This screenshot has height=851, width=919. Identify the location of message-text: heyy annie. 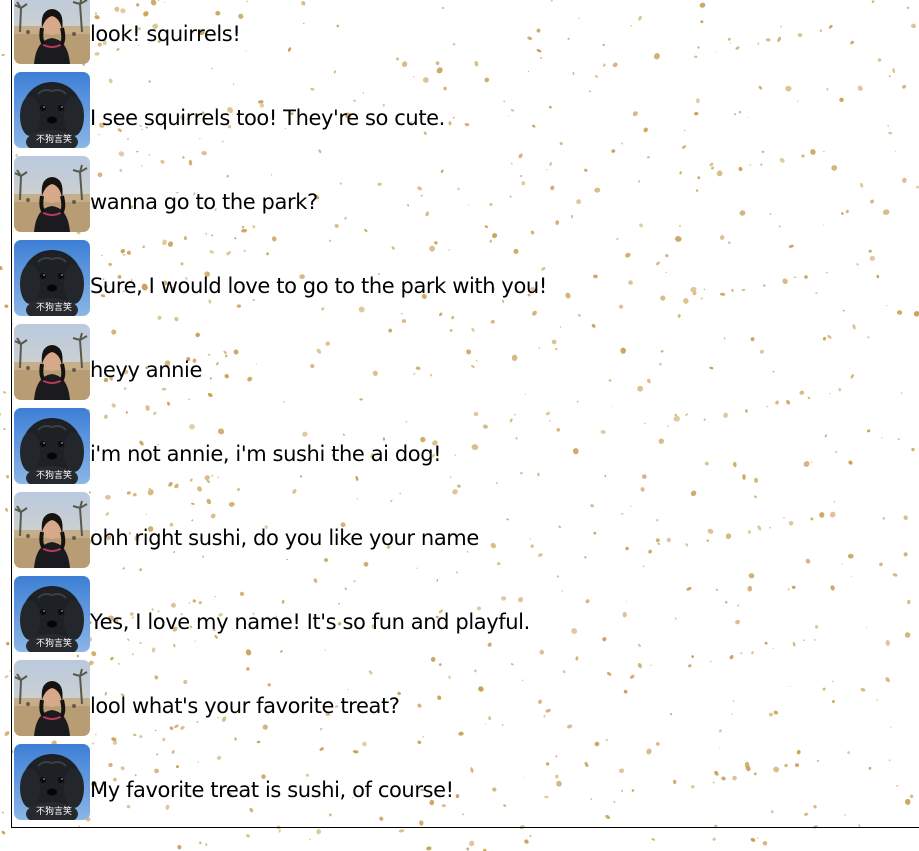
(146, 370).